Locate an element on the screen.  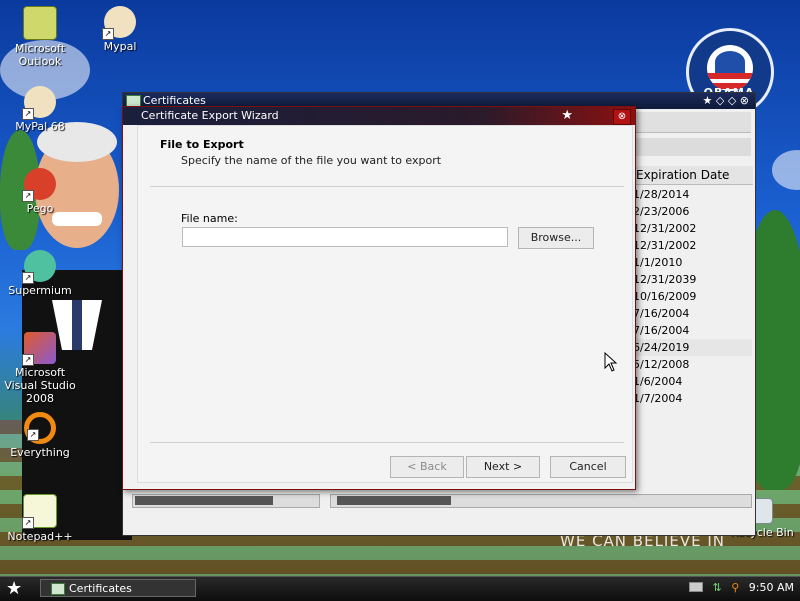
wizard-title: Certificate Export Wizard is located at coordinates (210, 115).